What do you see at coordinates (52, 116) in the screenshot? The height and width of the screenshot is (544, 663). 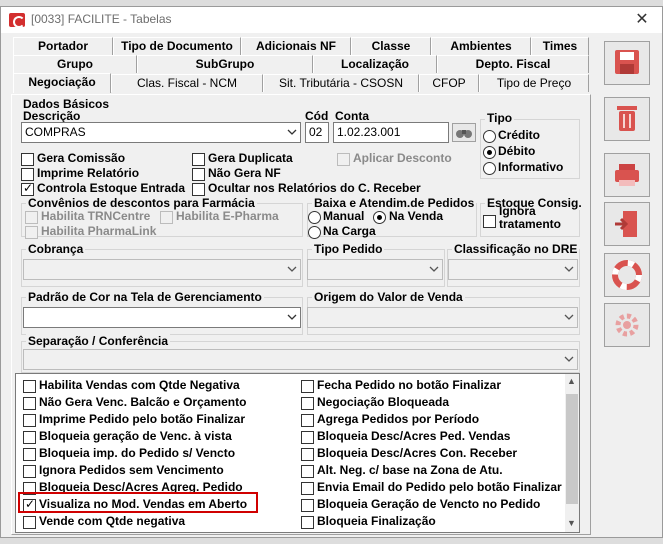 I see `descricao-label: Descrição` at bounding box center [52, 116].